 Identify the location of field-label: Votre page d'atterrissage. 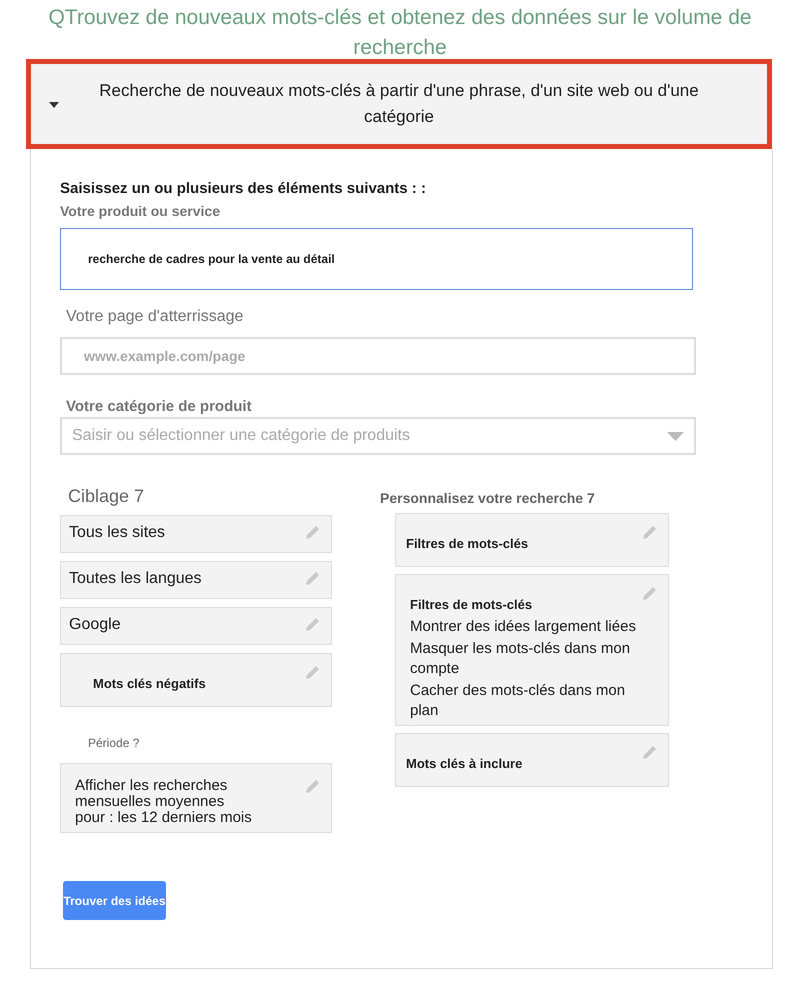
(155, 317).